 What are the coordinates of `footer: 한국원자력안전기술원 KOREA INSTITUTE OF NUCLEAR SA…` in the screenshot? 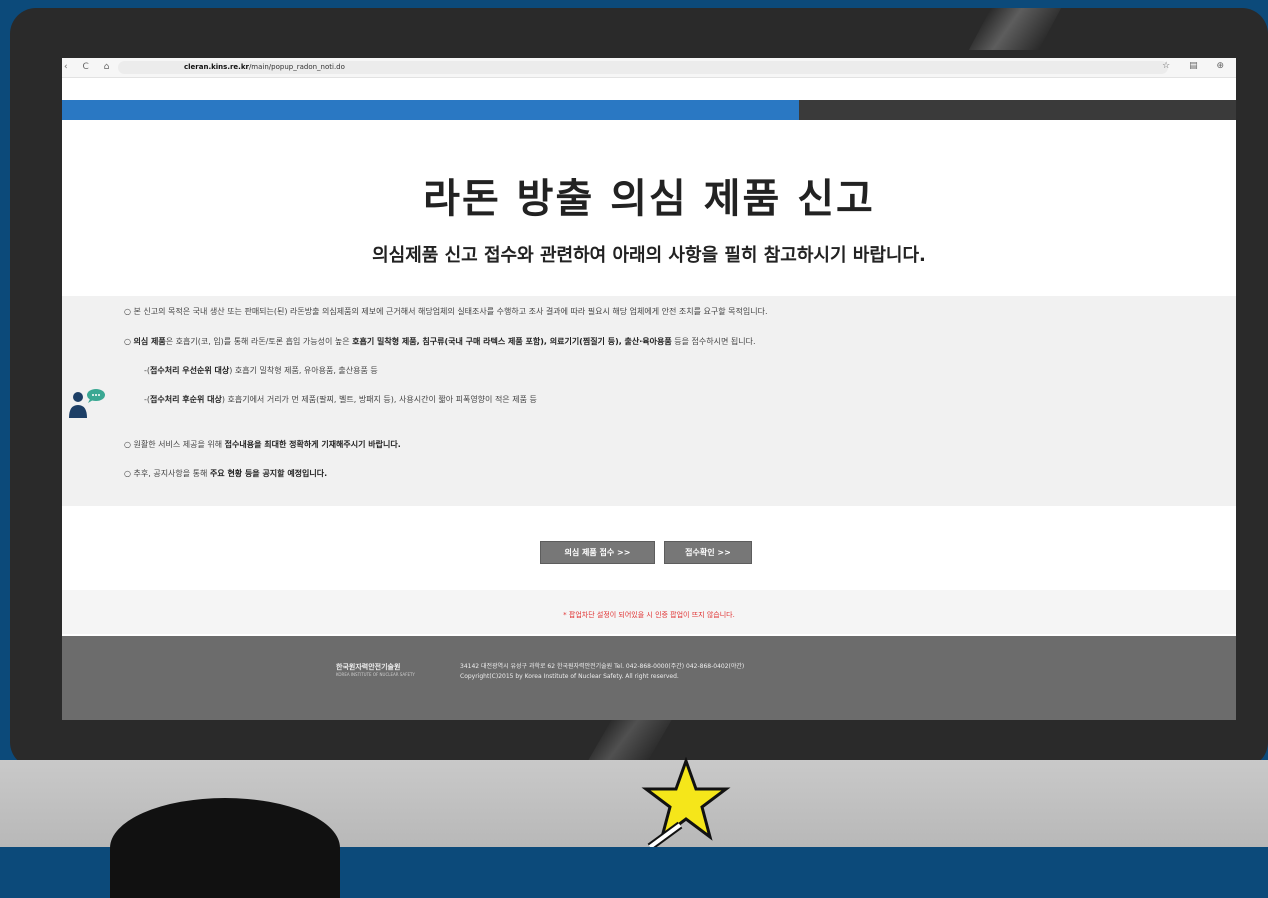 It's located at (649, 678).